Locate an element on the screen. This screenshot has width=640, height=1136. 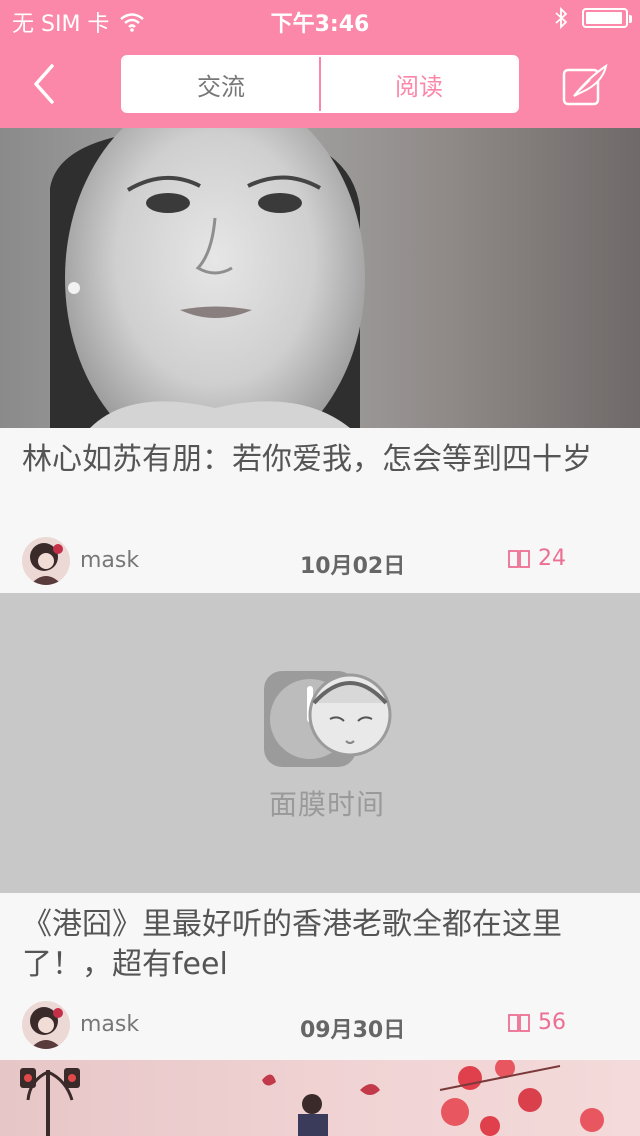
battery-icon is located at coordinates (607, 18).